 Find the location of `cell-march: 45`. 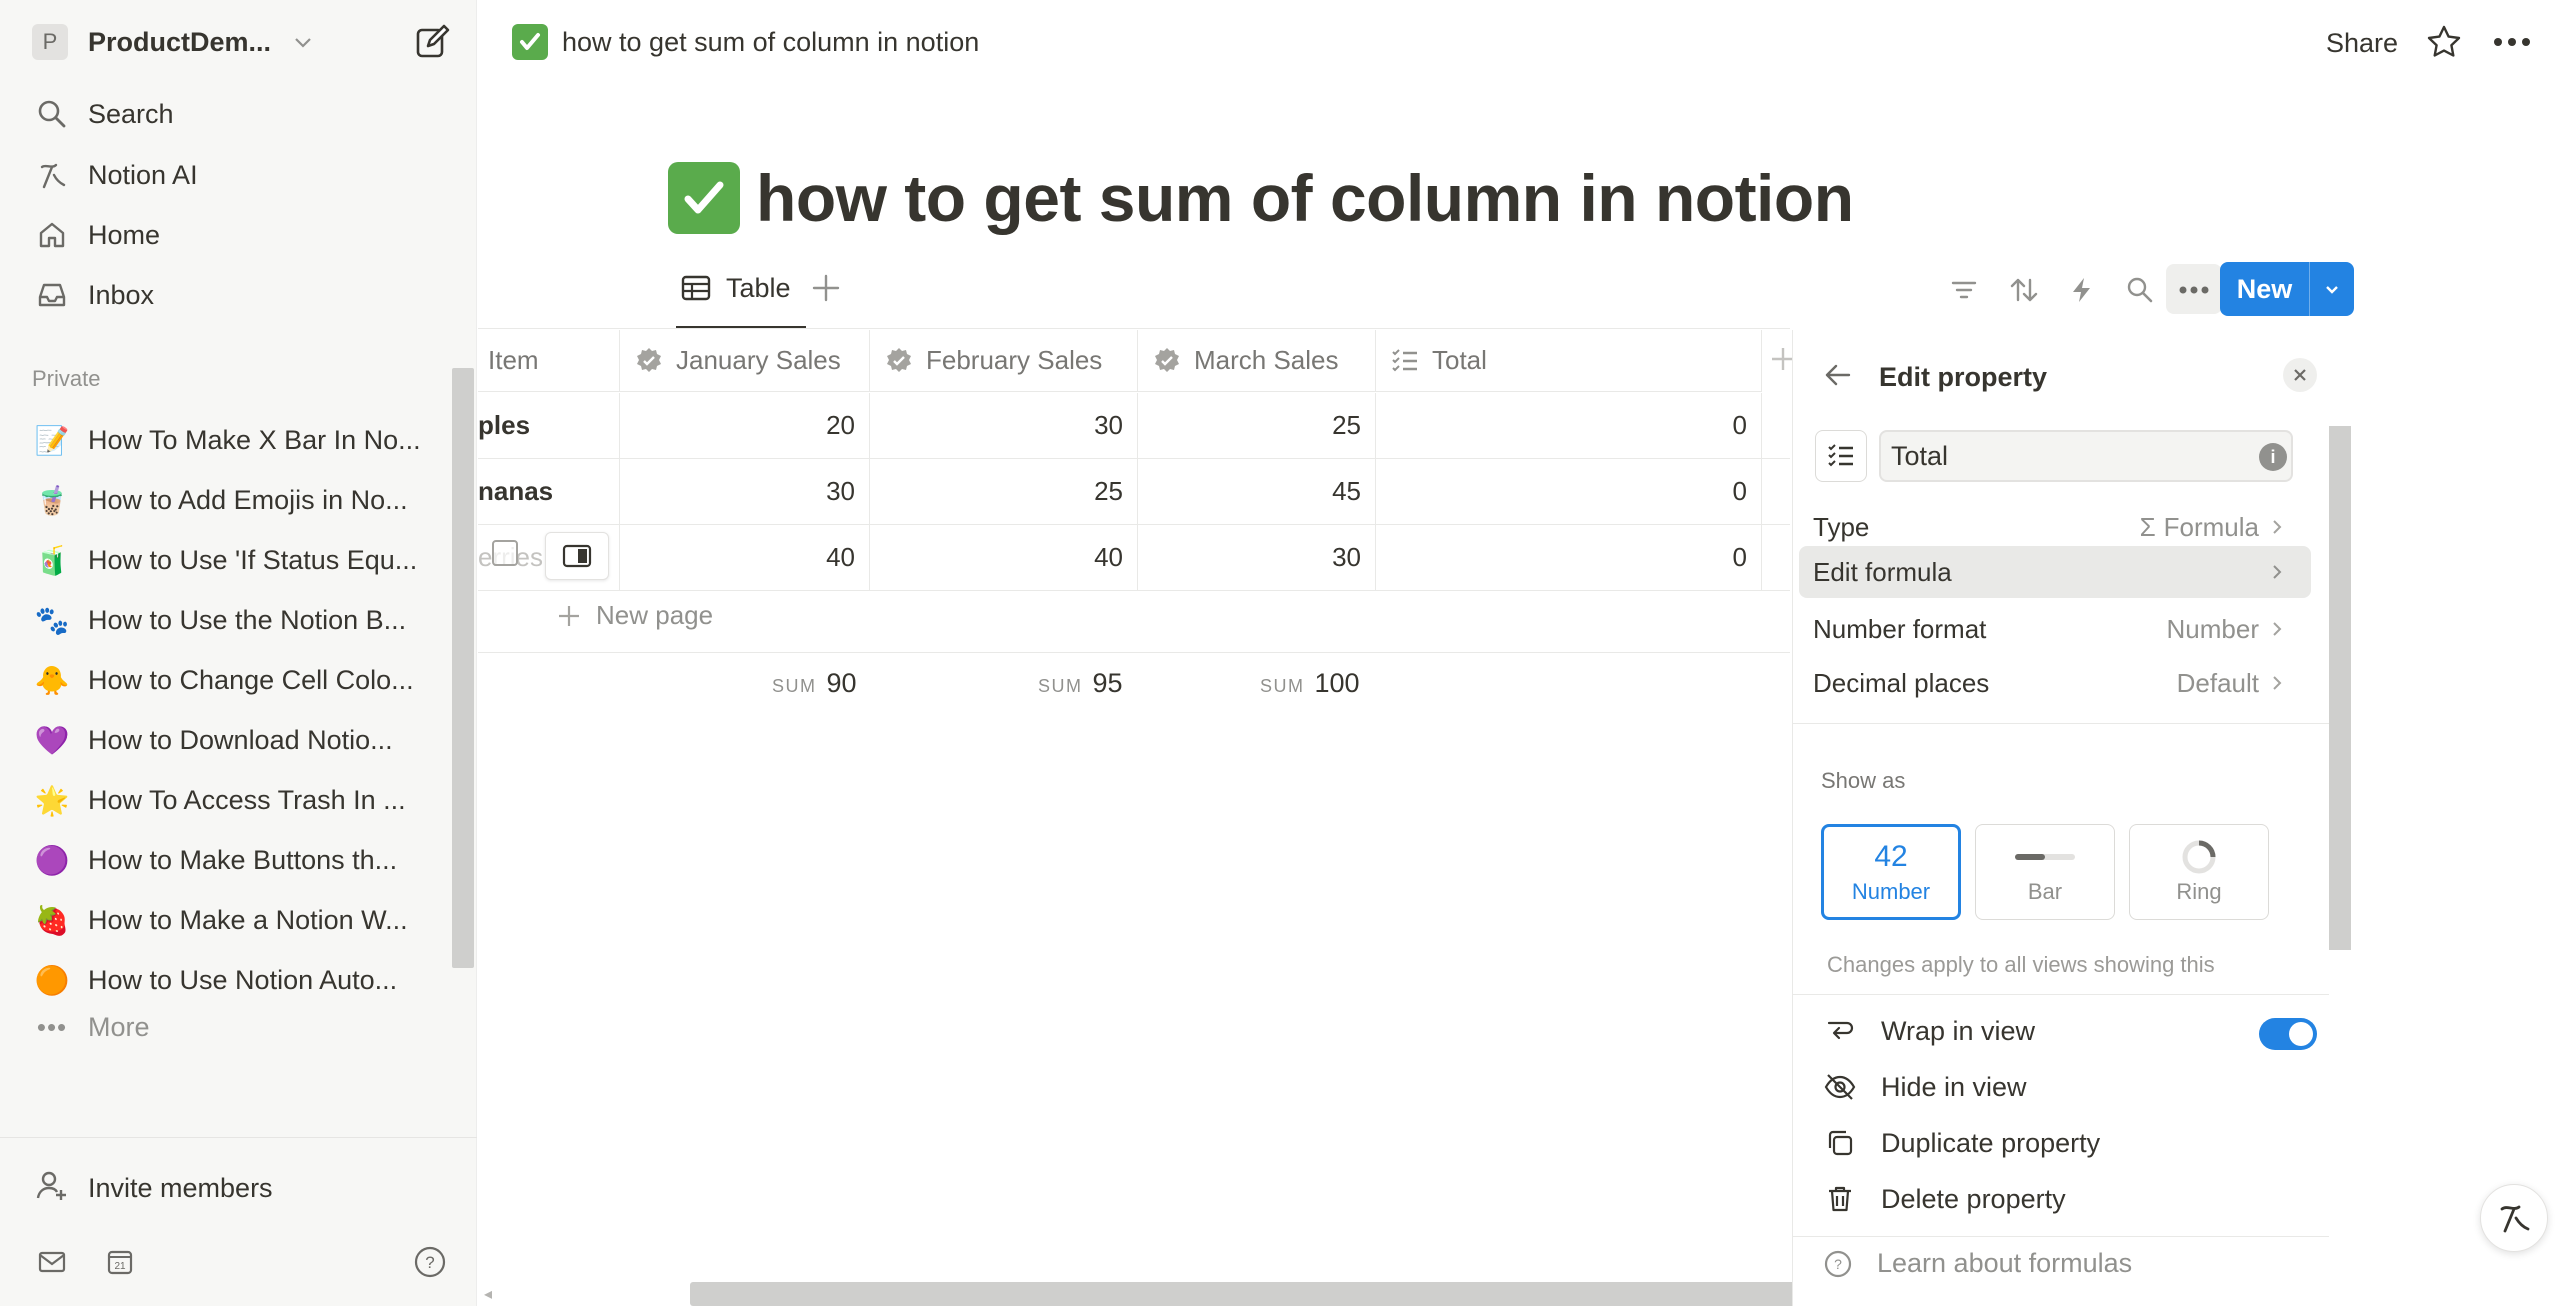

cell-march: 45 is located at coordinates (1257, 491).